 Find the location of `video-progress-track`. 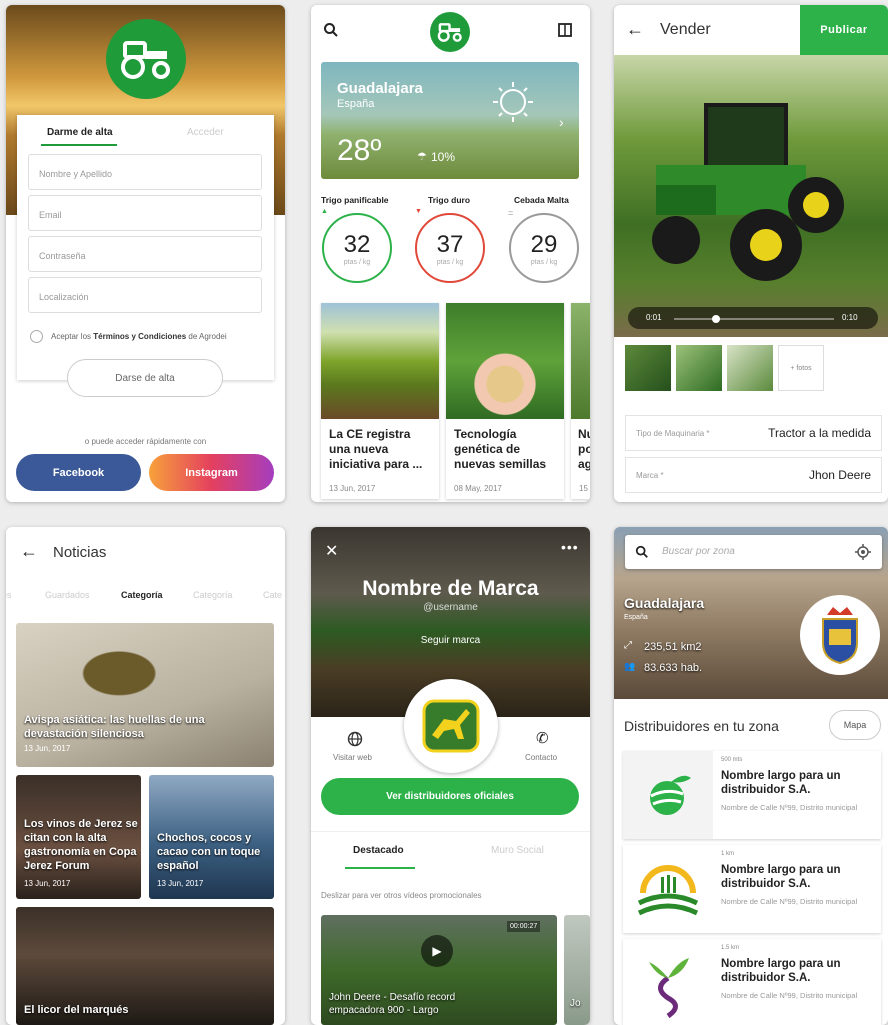

video-progress-track is located at coordinates (754, 319).